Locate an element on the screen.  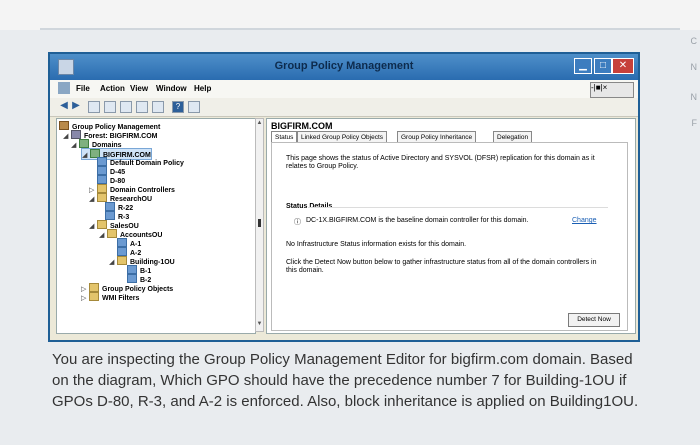
menu-help: Help is located at coordinates (202, 88).